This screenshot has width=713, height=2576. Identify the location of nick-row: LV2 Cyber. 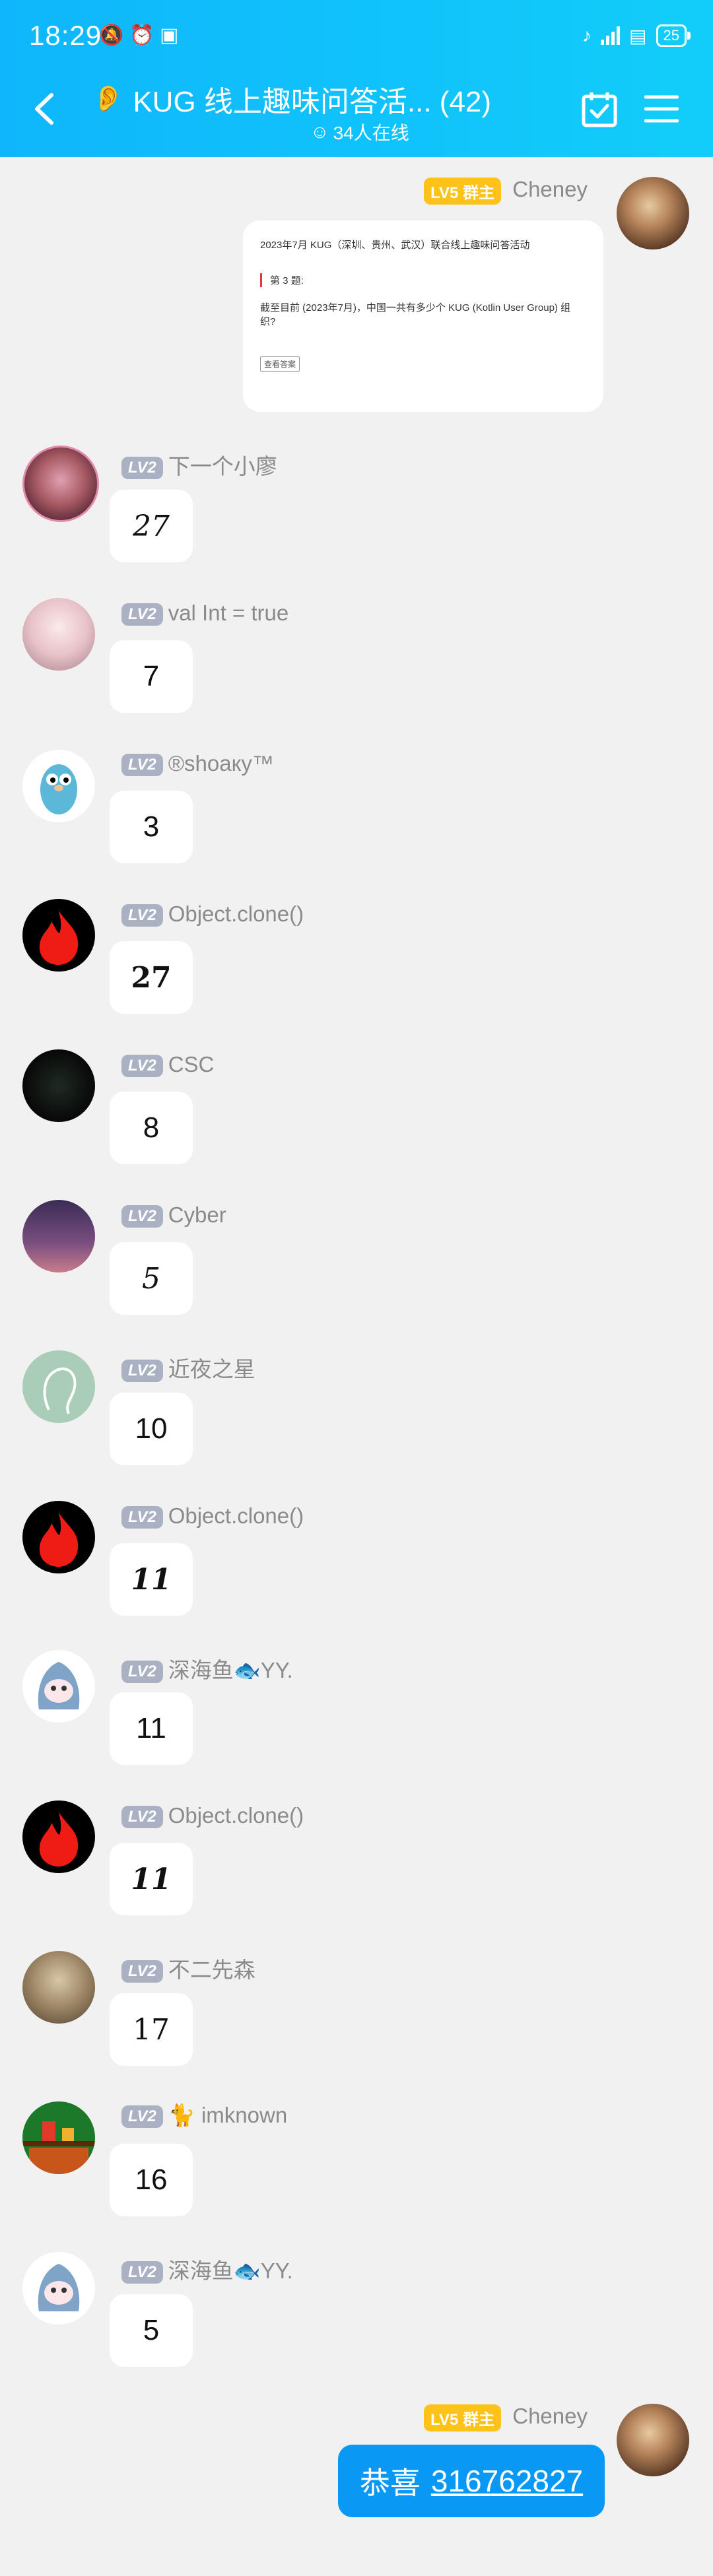
(173, 1215).